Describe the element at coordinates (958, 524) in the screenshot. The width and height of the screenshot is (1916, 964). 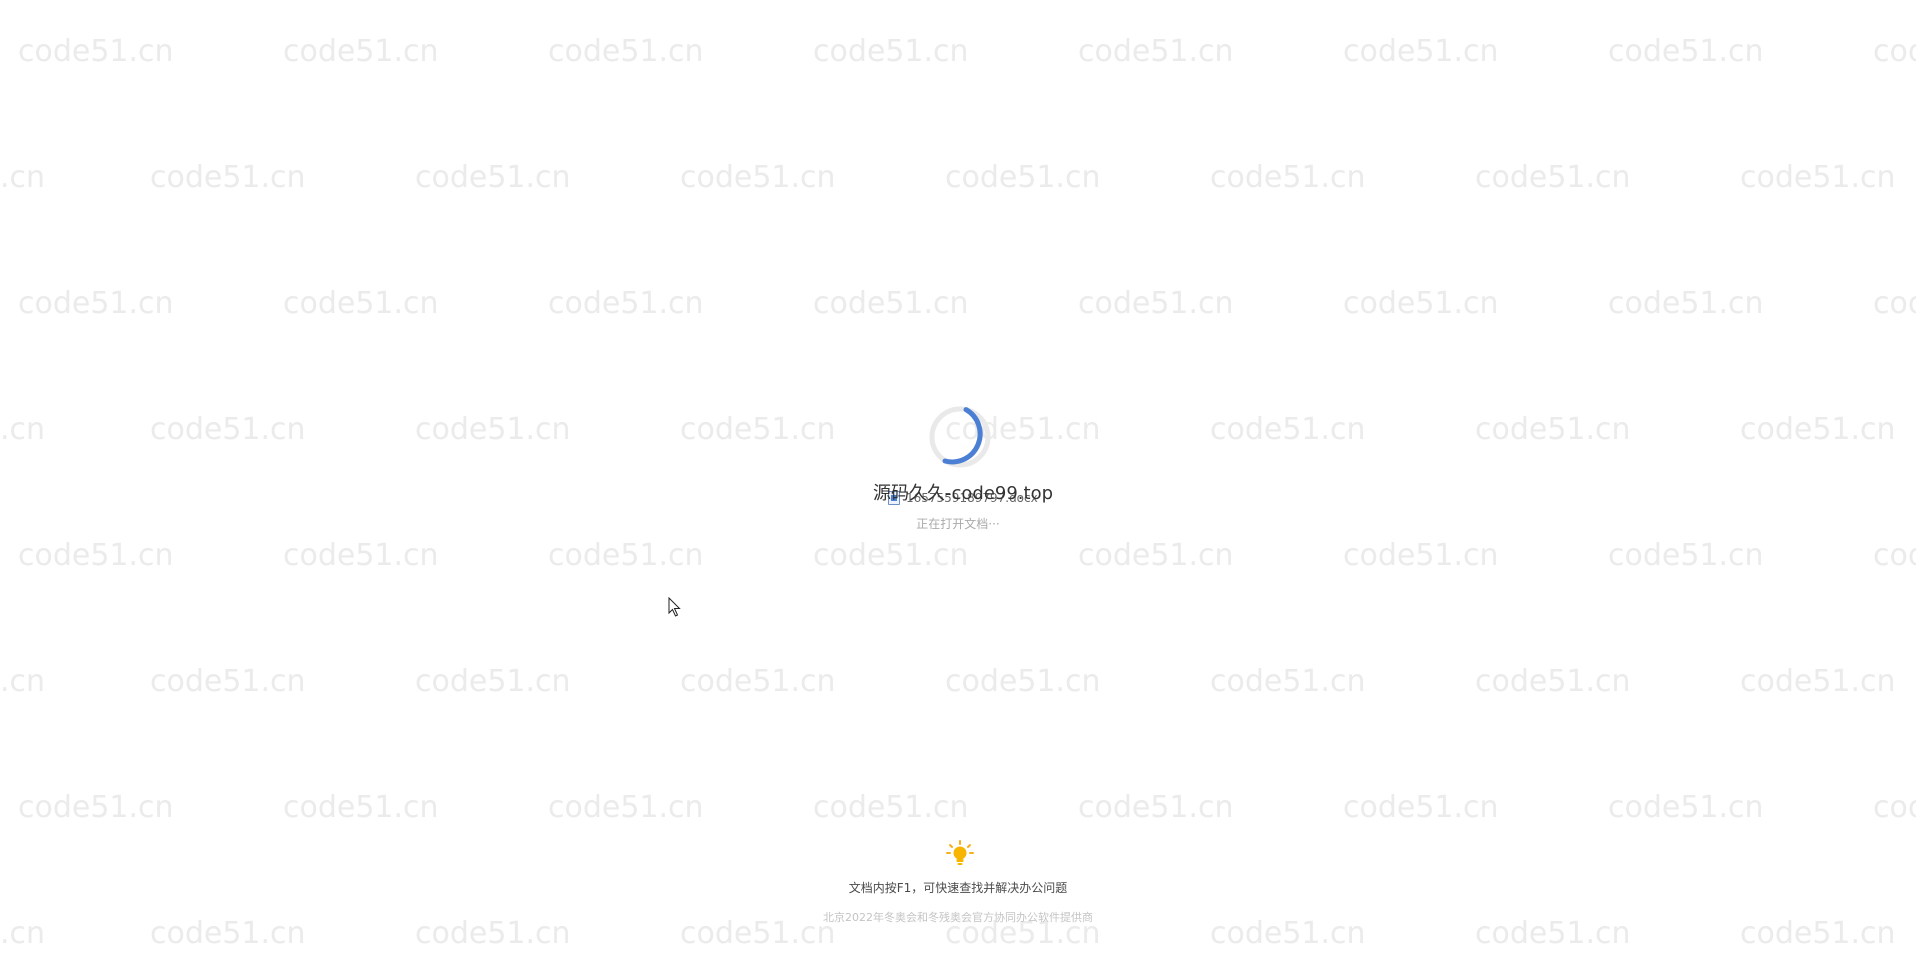
I see `loading-status: 正在打开文档···` at that location.